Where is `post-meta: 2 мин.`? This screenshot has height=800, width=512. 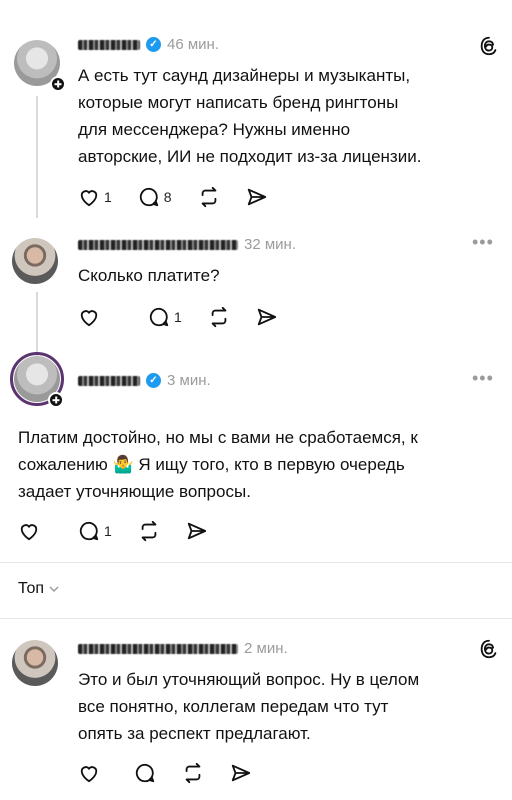
post-meta: 2 мин. is located at coordinates (183, 648).